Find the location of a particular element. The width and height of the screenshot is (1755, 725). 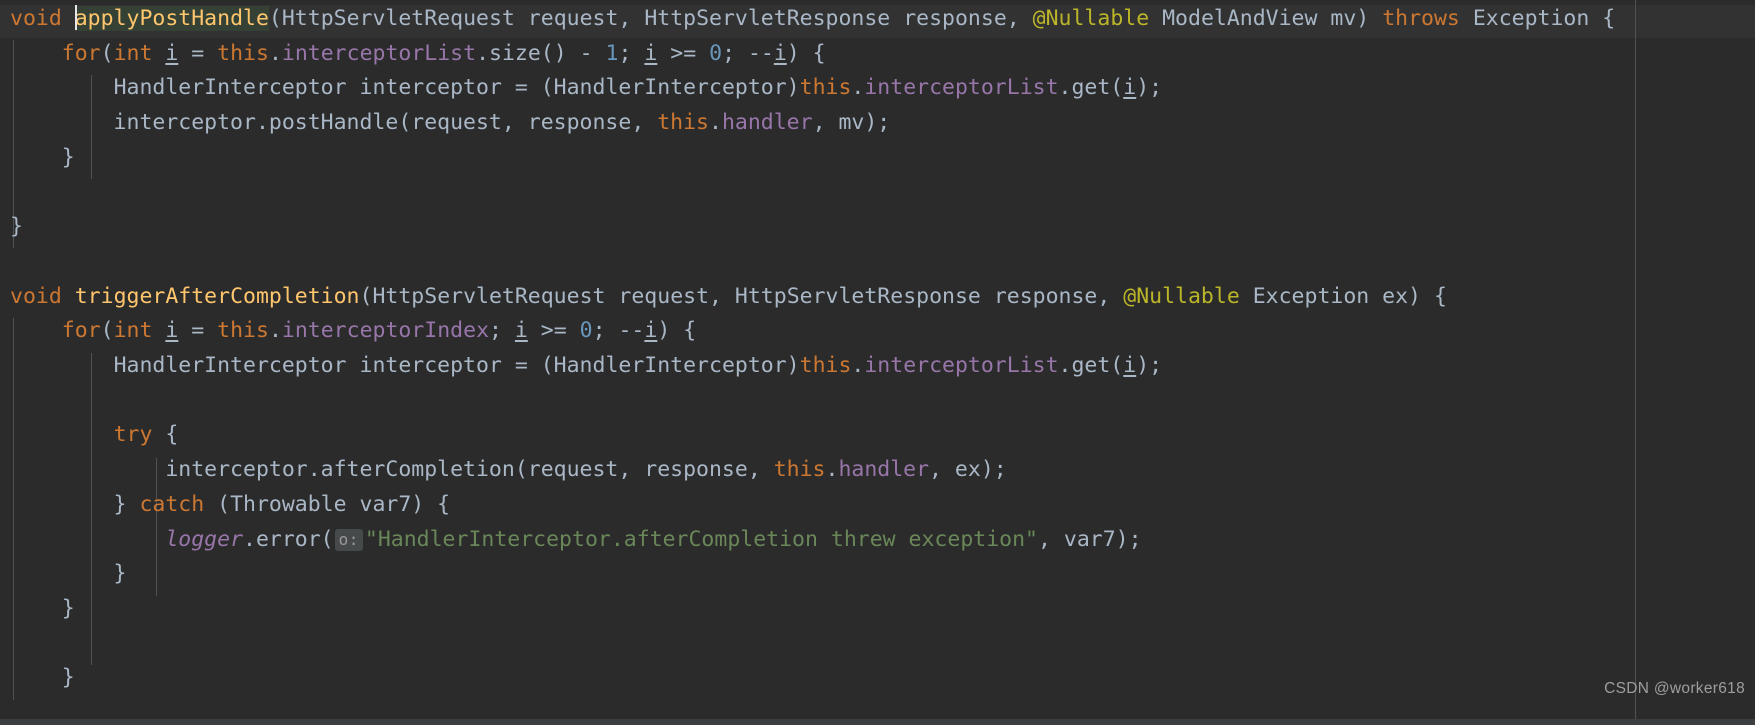

csdn-watermark: CSDN @worker618 is located at coordinates (1674, 689).